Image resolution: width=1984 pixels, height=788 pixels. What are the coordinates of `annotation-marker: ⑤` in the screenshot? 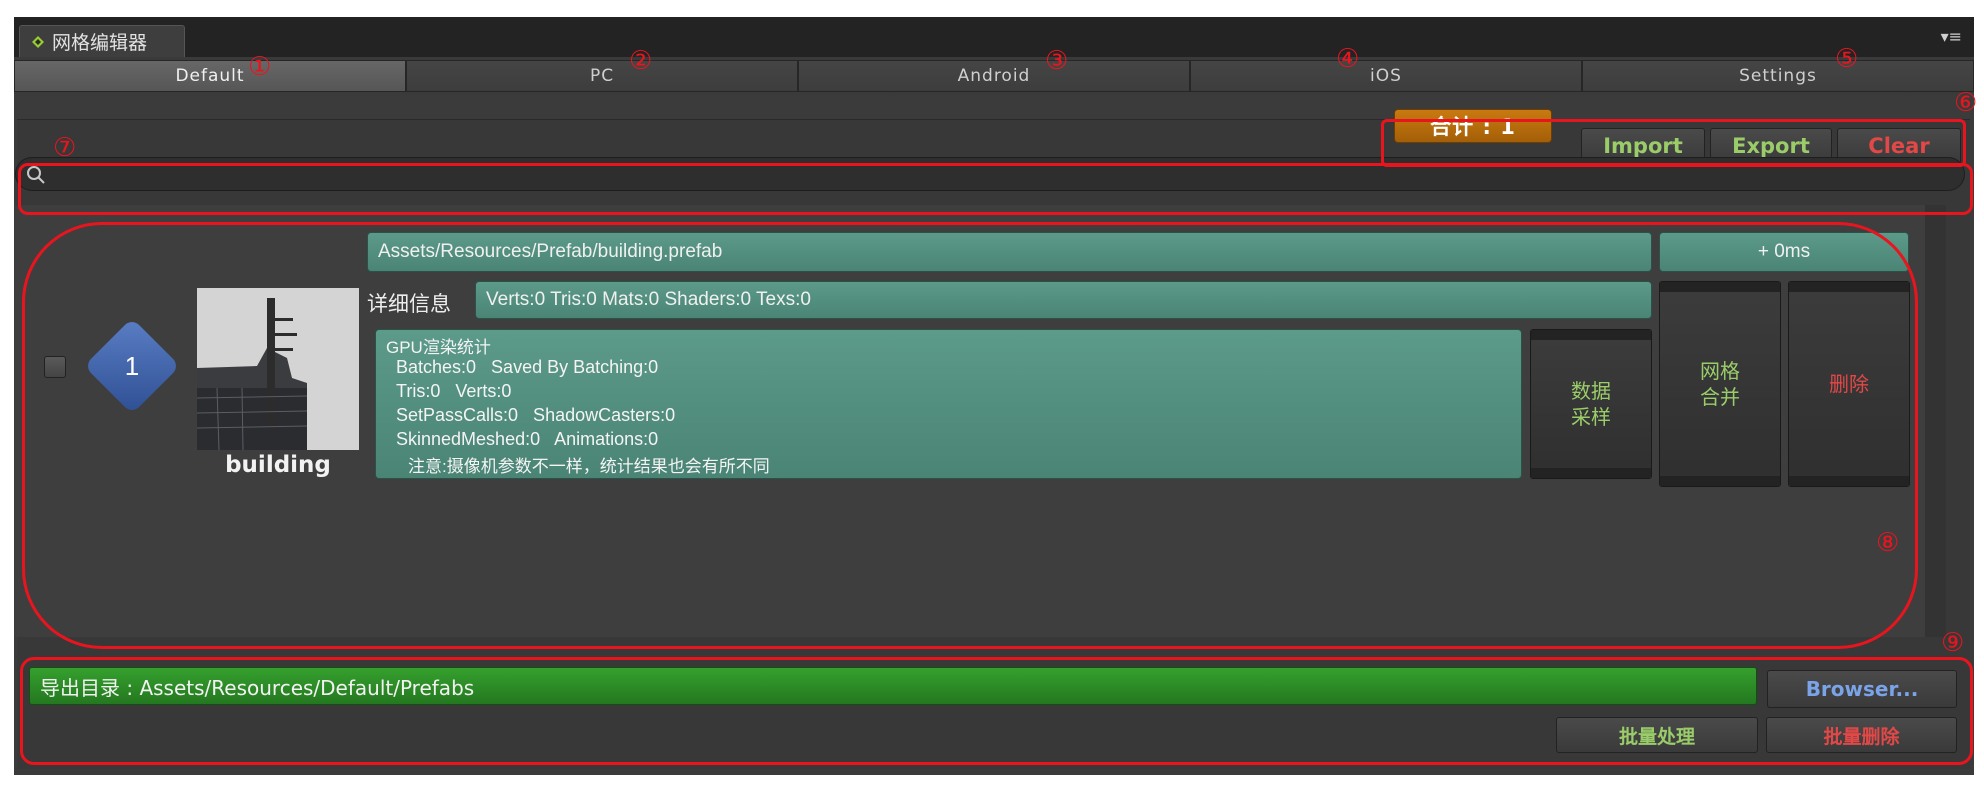 It's located at (1847, 59).